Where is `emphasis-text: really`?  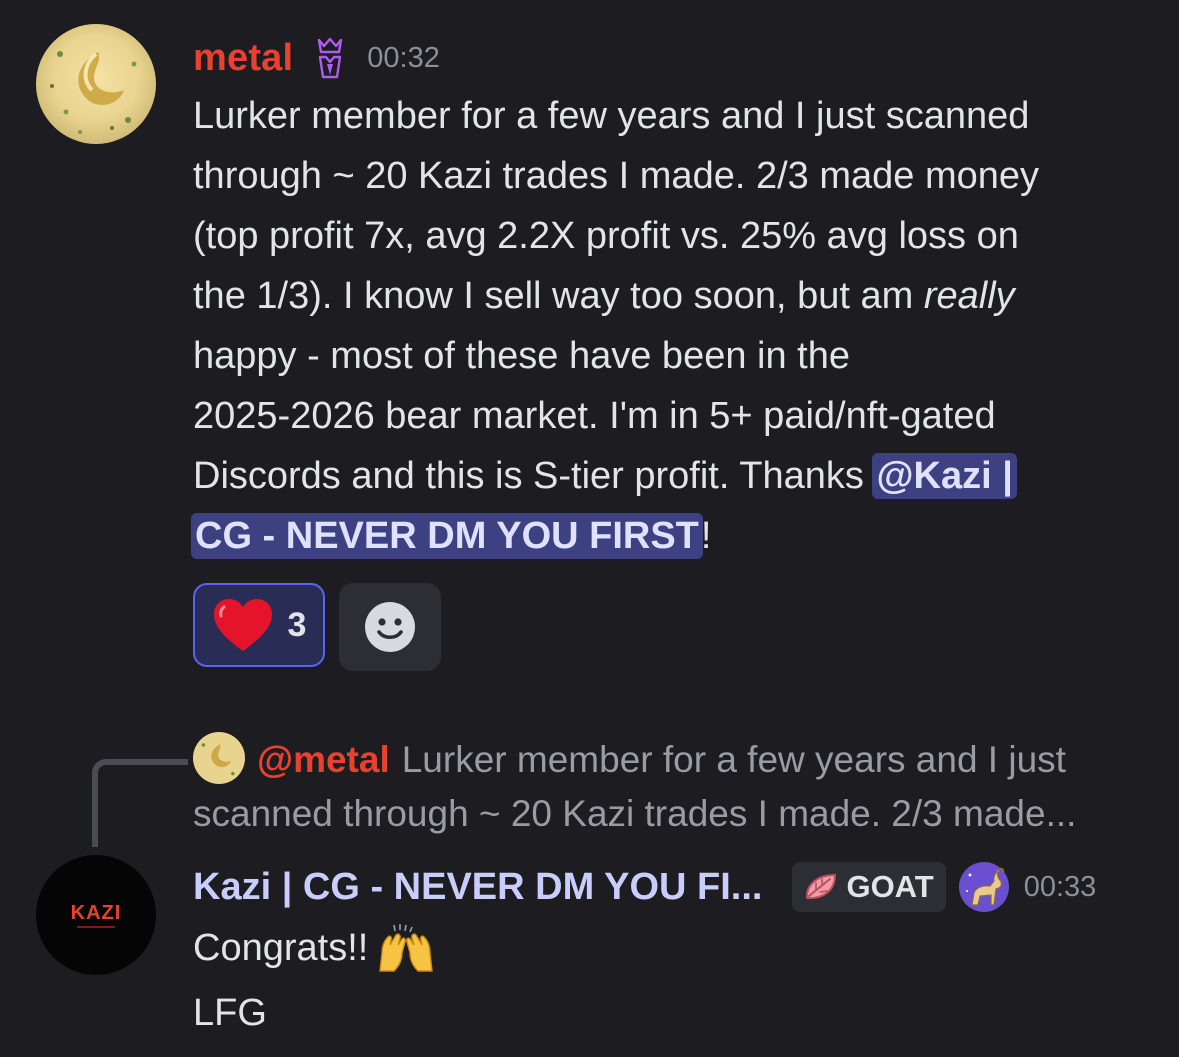 emphasis-text: really is located at coordinates (969, 296).